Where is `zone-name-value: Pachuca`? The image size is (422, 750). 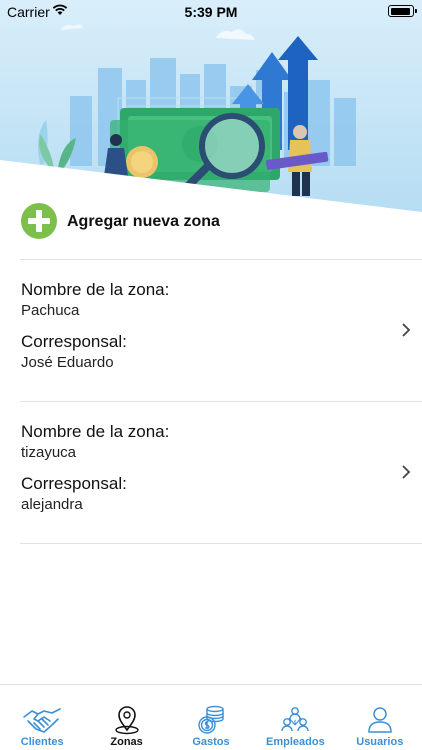 zone-name-value: Pachuca is located at coordinates (50, 310).